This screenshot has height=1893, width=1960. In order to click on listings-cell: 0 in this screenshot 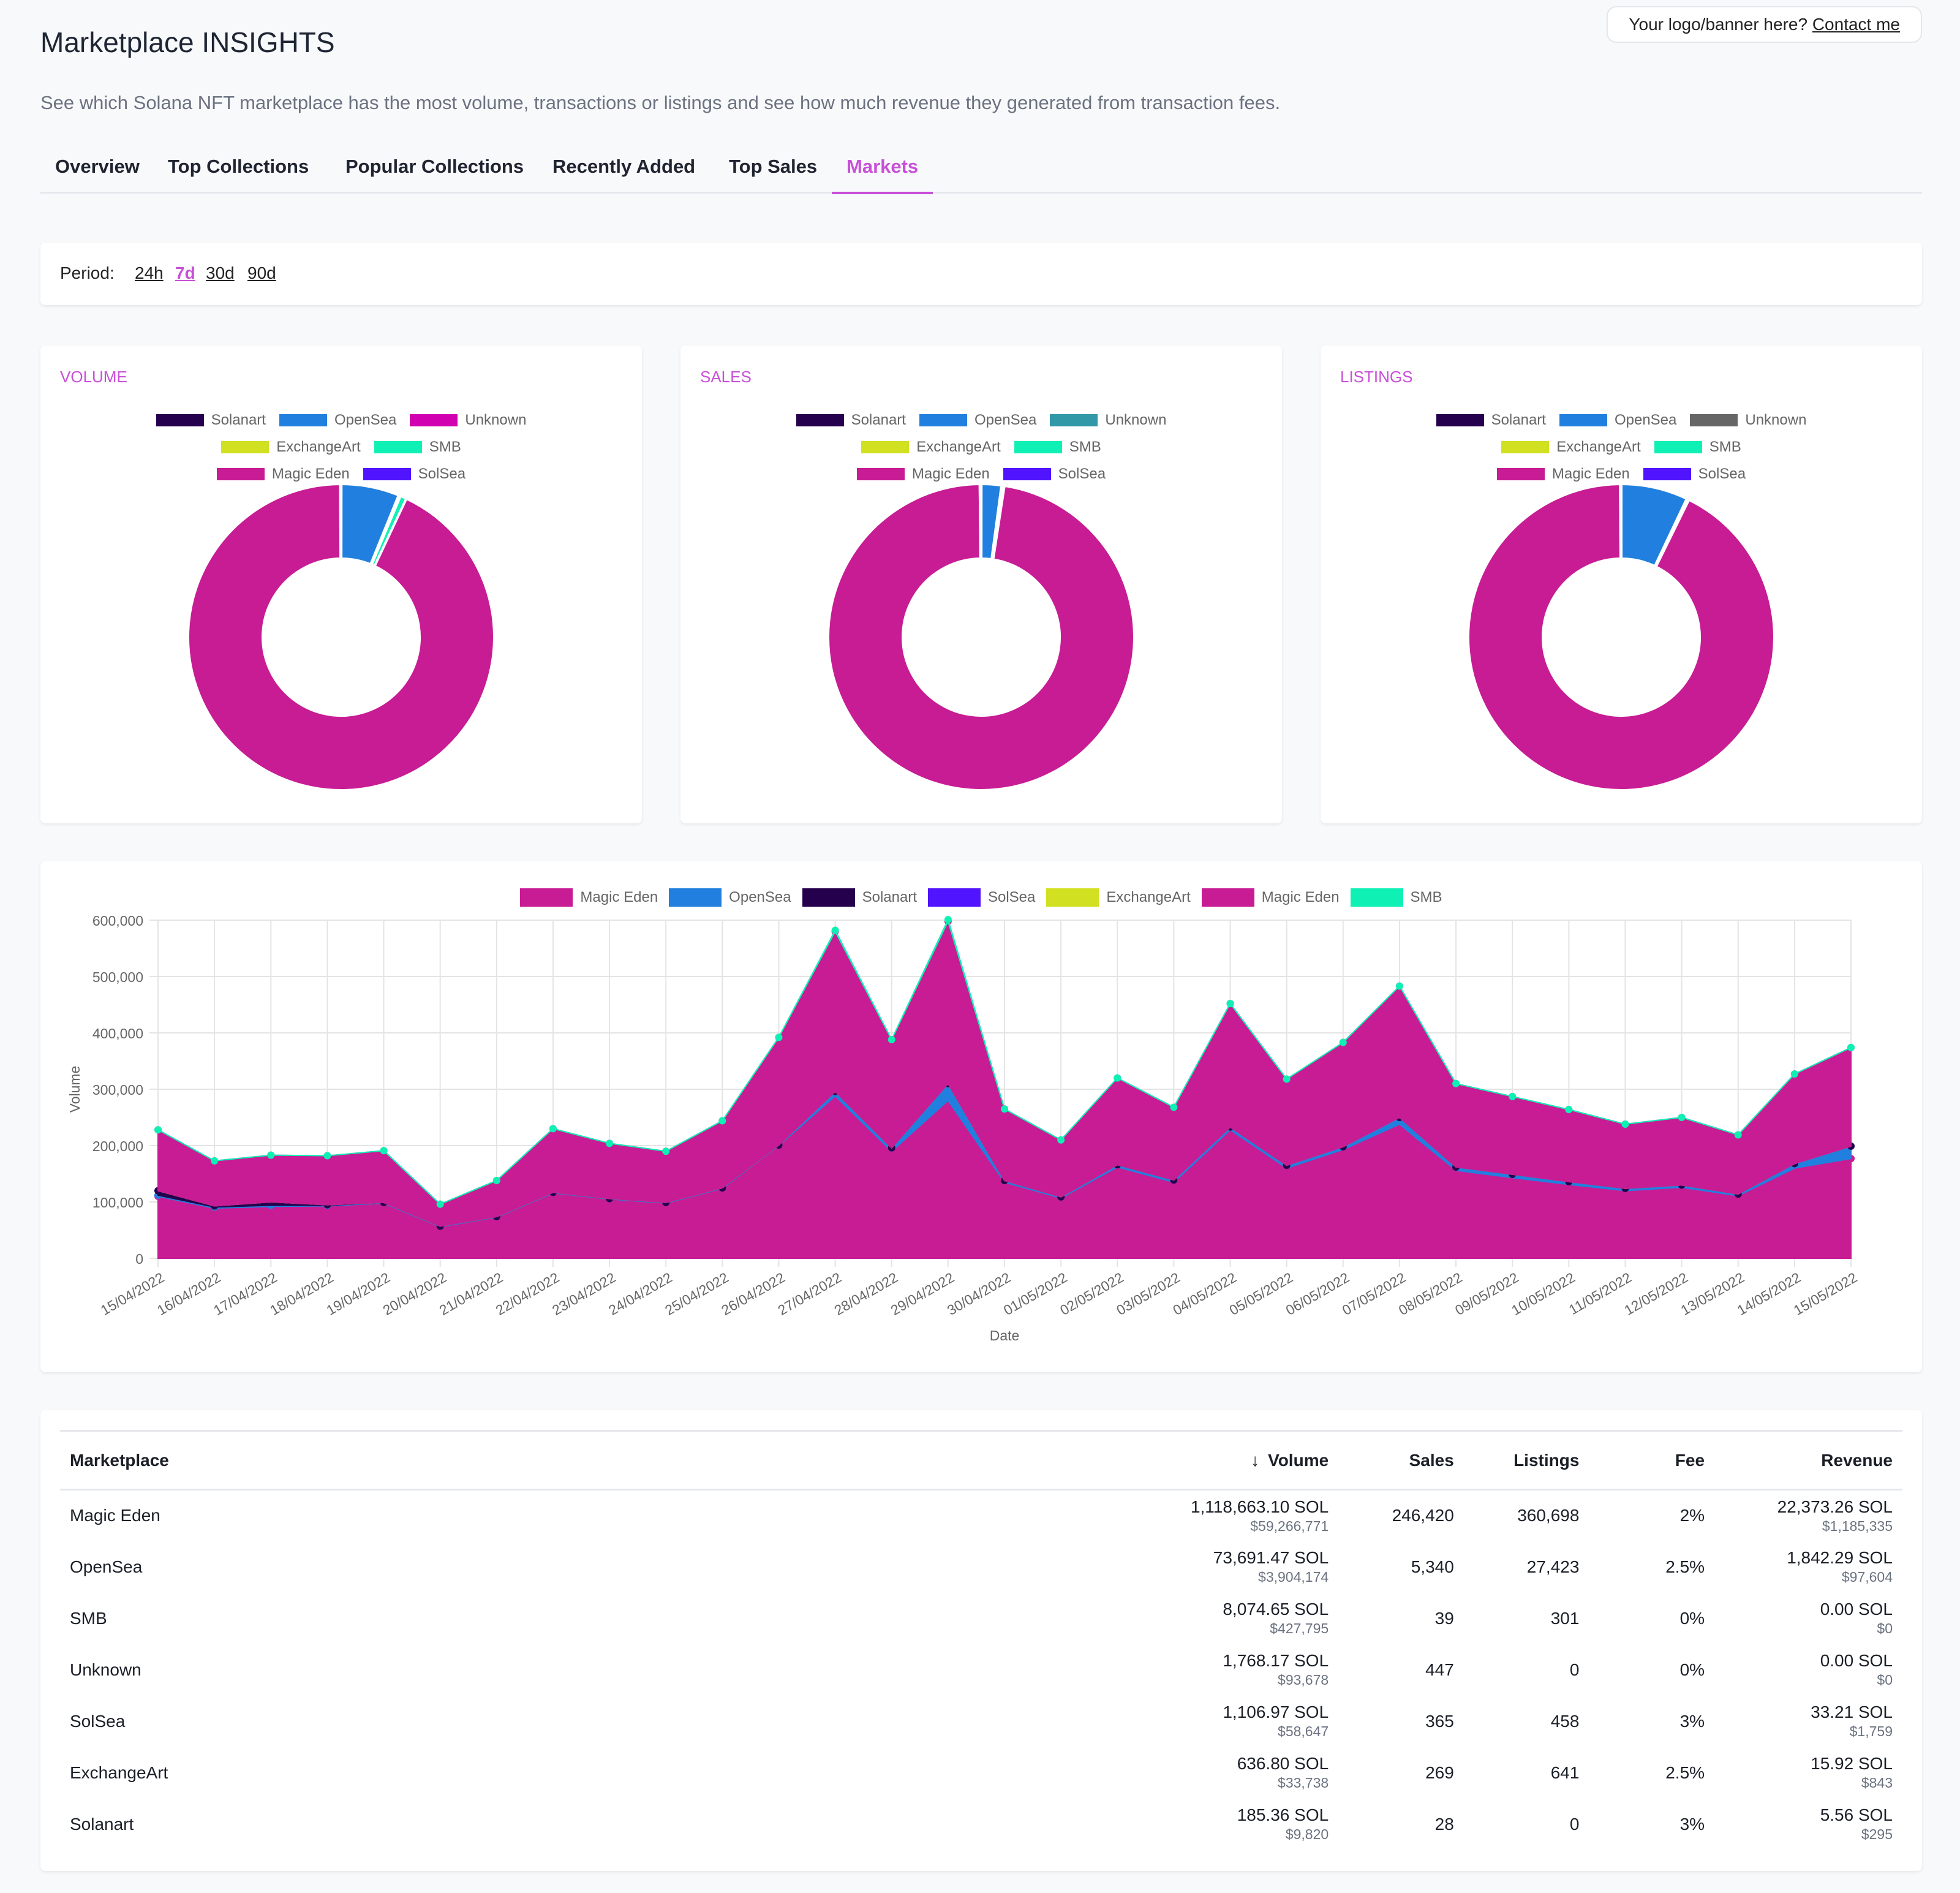, I will do `click(1574, 1824)`.